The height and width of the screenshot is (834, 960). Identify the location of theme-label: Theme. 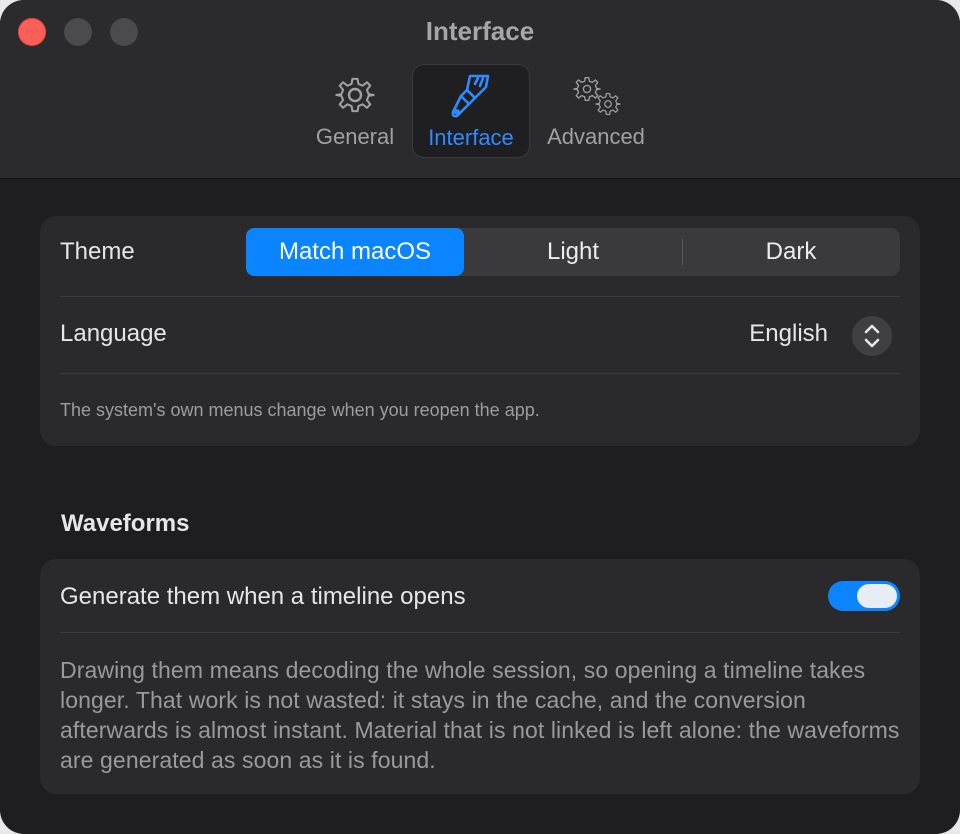
(97, 251).